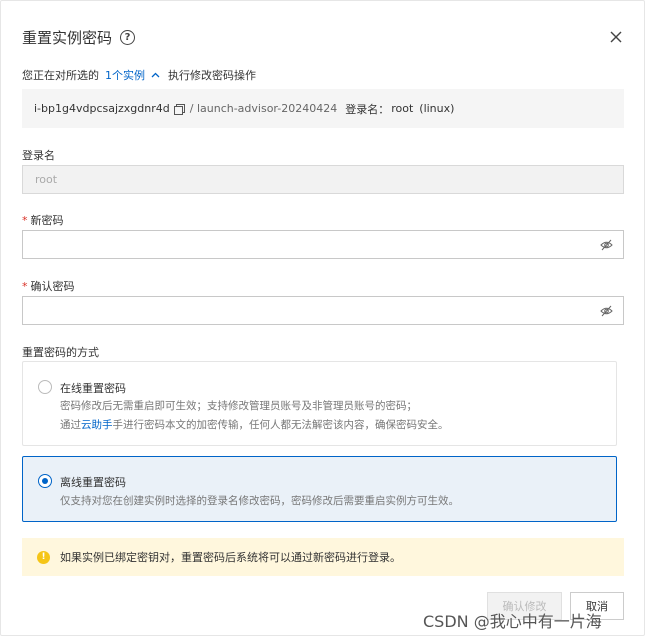 This screenshot has width=649, height=639. What do you see at coordinates (60, 352) in the screenshot?
I see `reset-method-label: 重置密码的方式` at bounding box center [60, 352].